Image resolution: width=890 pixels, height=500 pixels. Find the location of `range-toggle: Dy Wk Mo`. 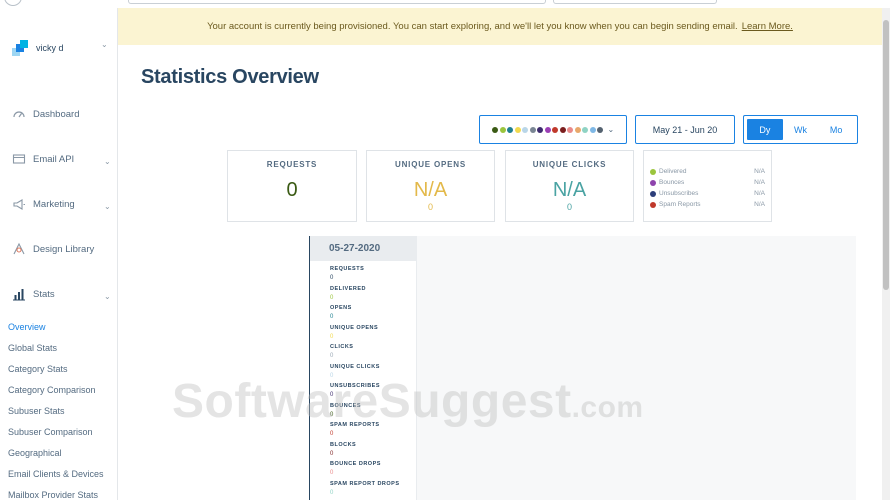

range-toggle: Dy Wk Mo is located at coordinates (800, 129).